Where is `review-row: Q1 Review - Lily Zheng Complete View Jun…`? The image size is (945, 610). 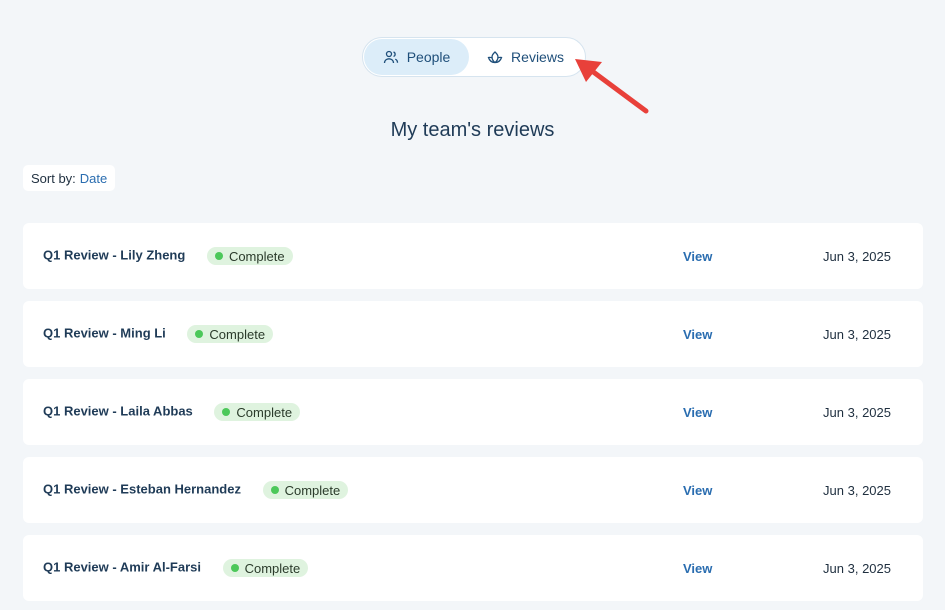
review-row: Q1 Review - Lily Zheng Complete View Jun… is located at coordinates (473, 256).